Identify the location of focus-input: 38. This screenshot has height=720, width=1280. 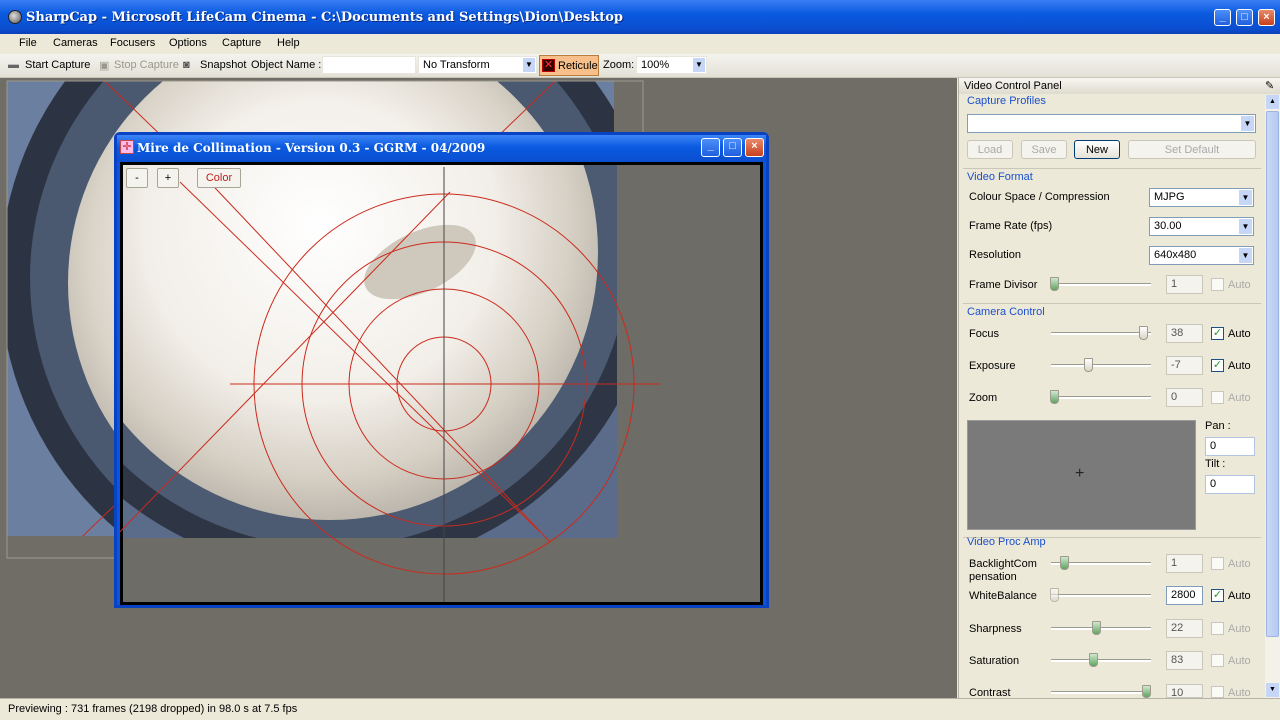
(1184, 333).